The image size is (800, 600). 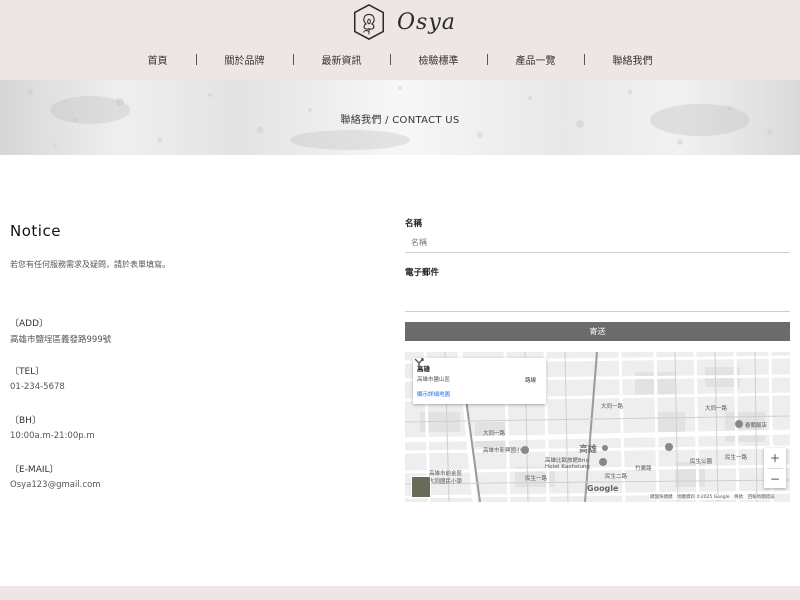 I want to click on satellite-toggle, so click(x=421, y=487).